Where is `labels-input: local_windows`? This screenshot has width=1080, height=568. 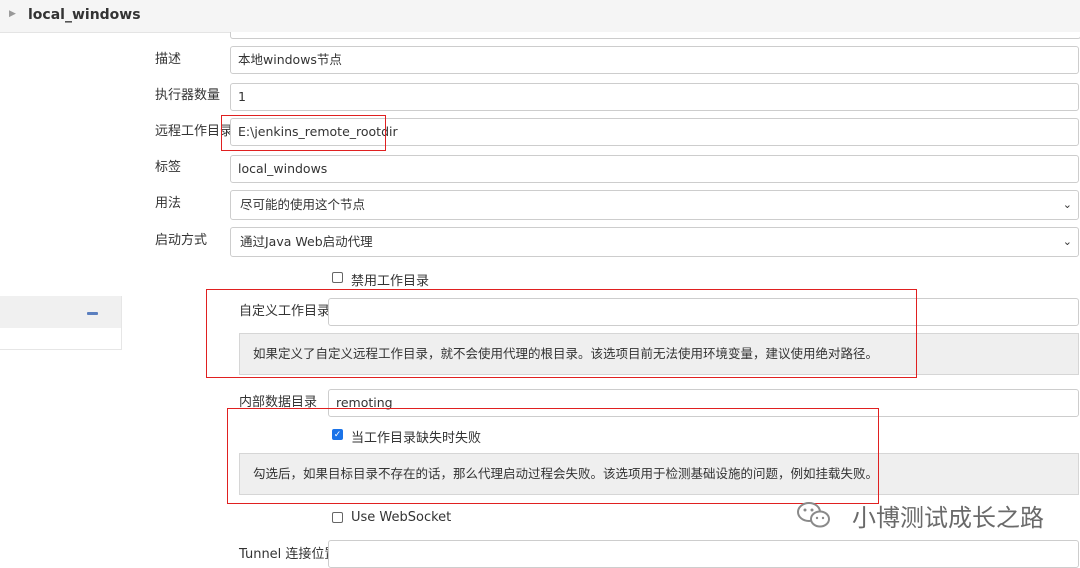 labels-input: local_windows is located at coordinates (654, 169).